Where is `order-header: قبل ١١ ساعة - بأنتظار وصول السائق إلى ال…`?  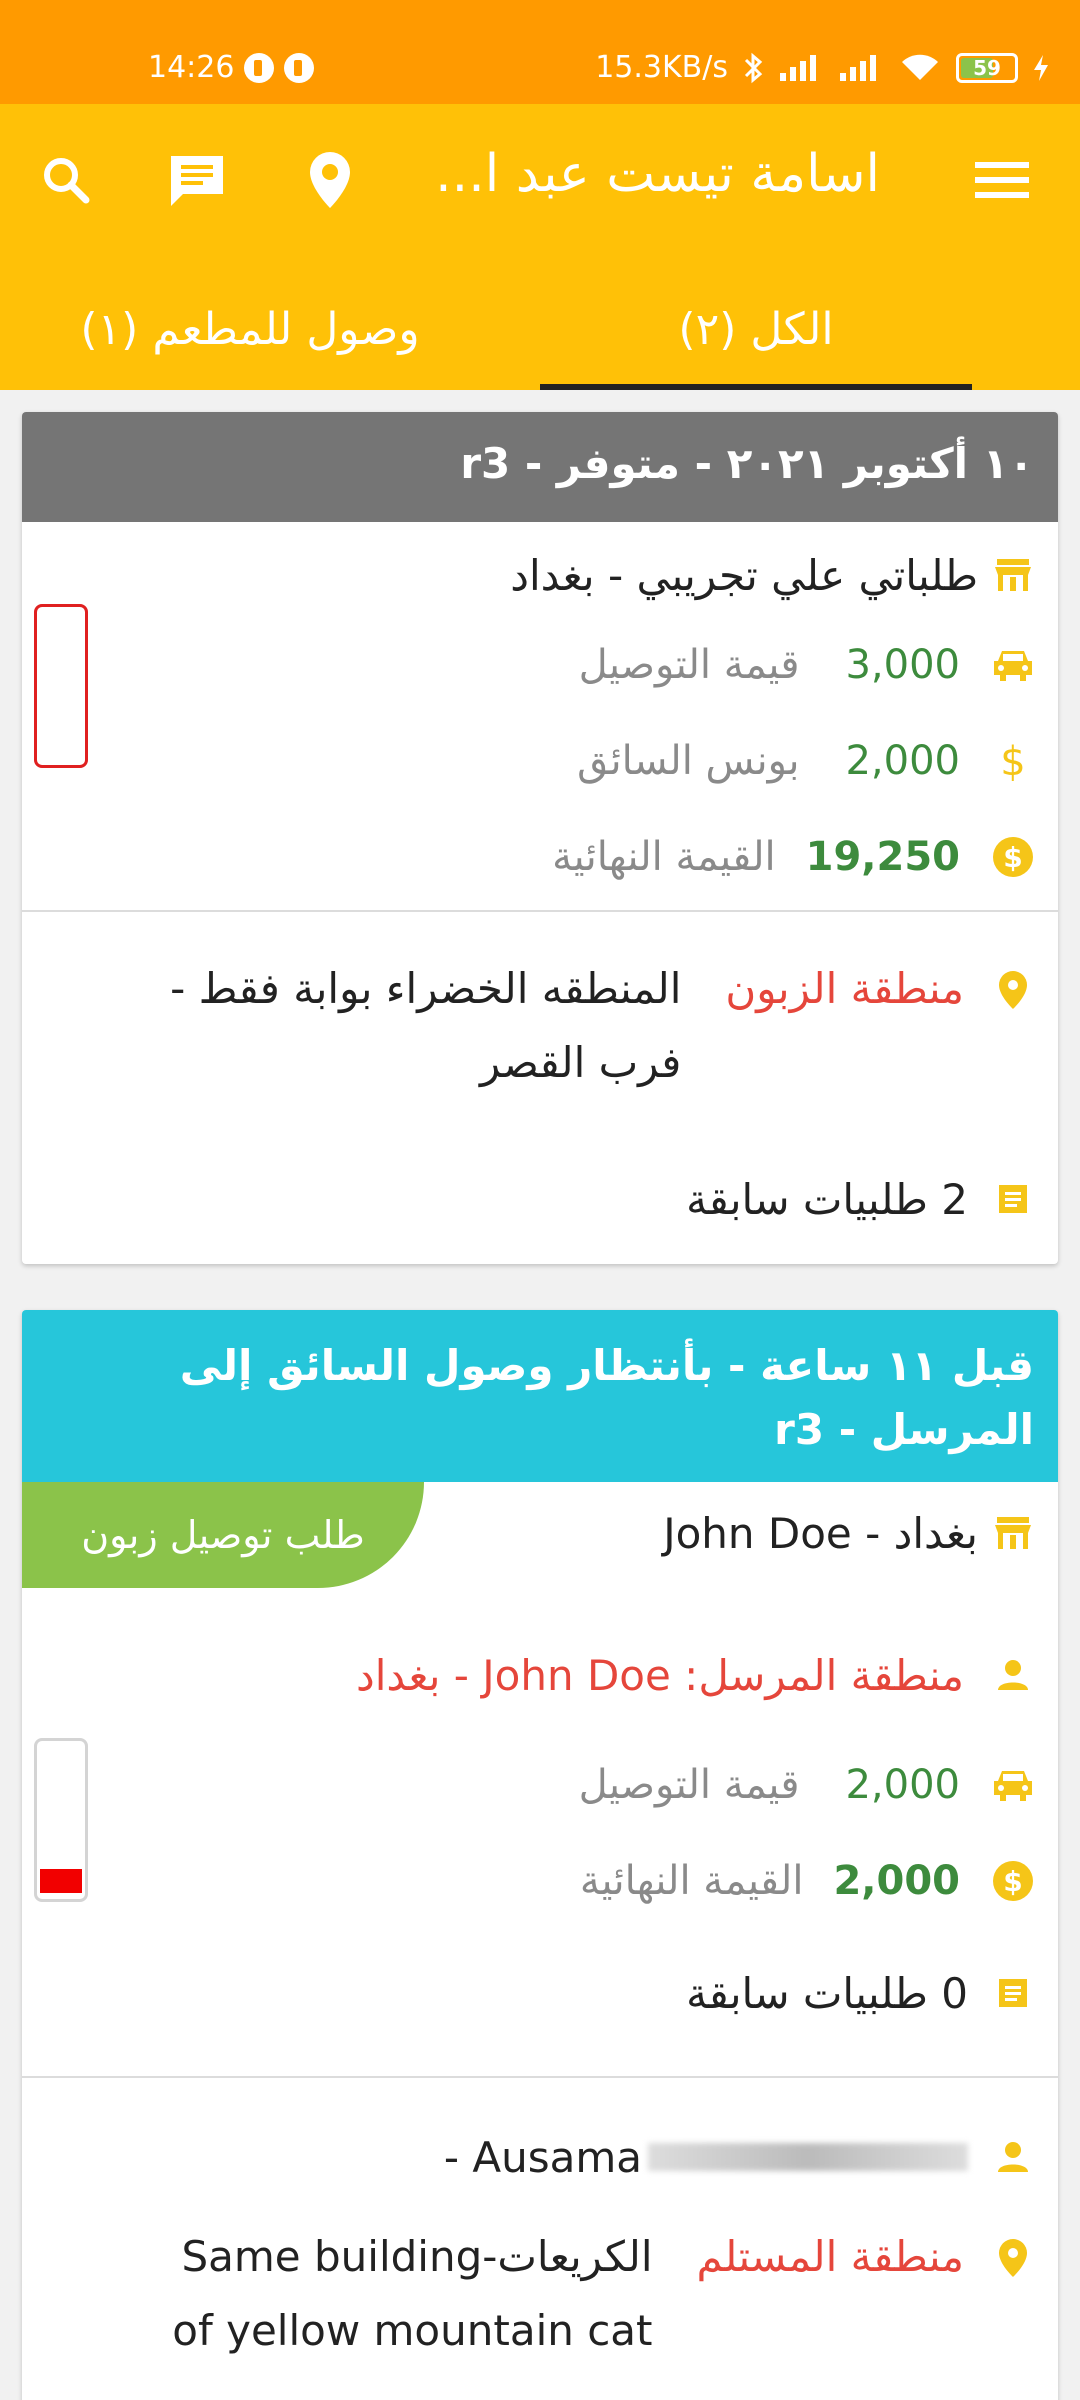
order-header: قبل ١١ ساعة - بأنتظار وصول السائق إلى ال… is located at coordinates (540, 1396).